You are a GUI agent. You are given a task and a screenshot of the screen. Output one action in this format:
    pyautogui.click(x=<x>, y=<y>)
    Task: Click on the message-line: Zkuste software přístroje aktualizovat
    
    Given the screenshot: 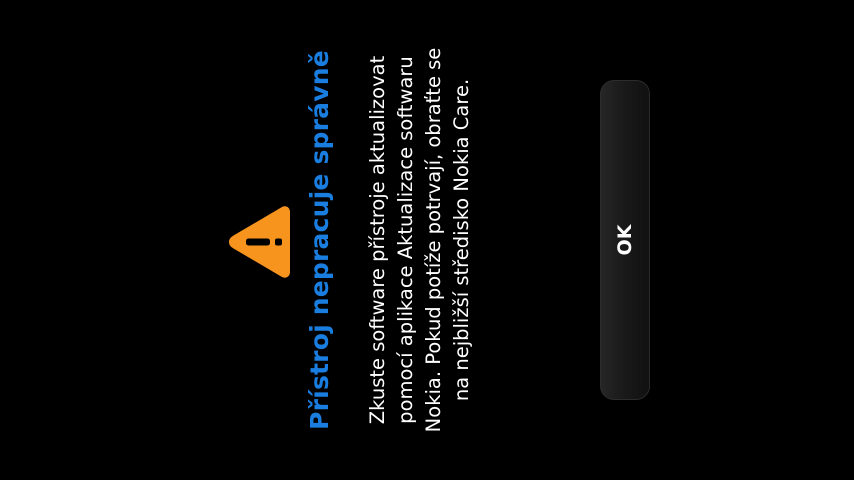 What is the action you would take?
    pyautogui.click(x=377, y=240)
    